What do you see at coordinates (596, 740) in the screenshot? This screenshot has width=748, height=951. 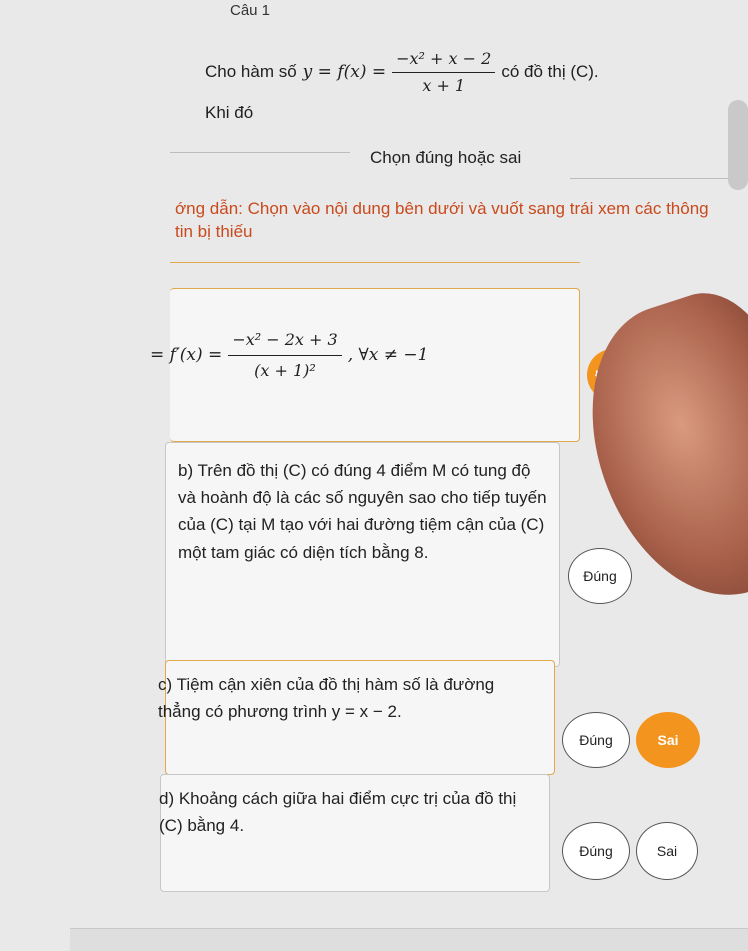 I see `statement-c-true-button: Đúng` at bounding box center [596, 740].